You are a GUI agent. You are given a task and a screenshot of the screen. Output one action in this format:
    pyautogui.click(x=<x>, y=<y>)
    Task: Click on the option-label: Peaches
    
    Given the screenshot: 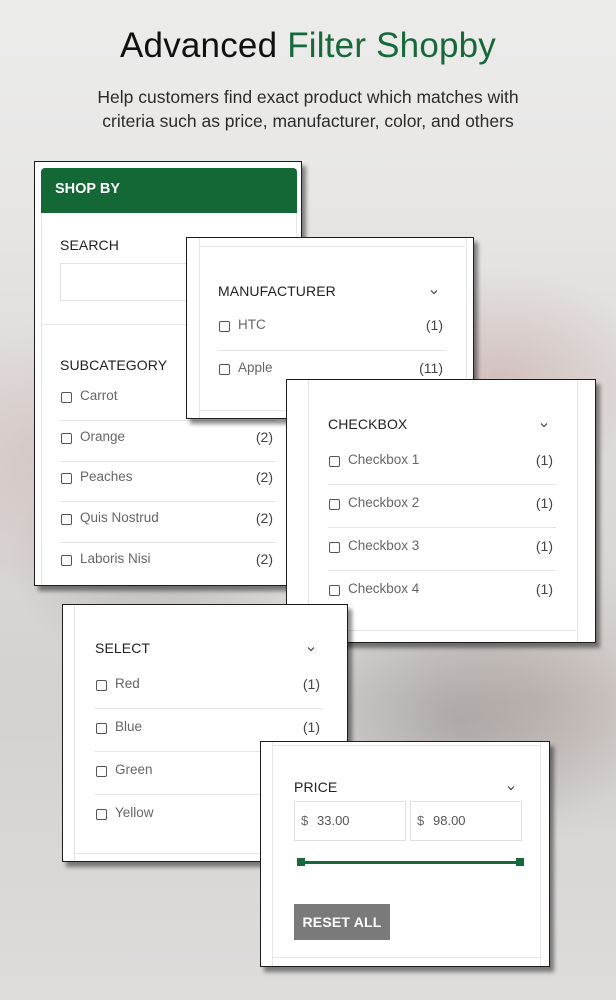 What is the action you would take?
    pyautogui.click(x=106, y=477)
    